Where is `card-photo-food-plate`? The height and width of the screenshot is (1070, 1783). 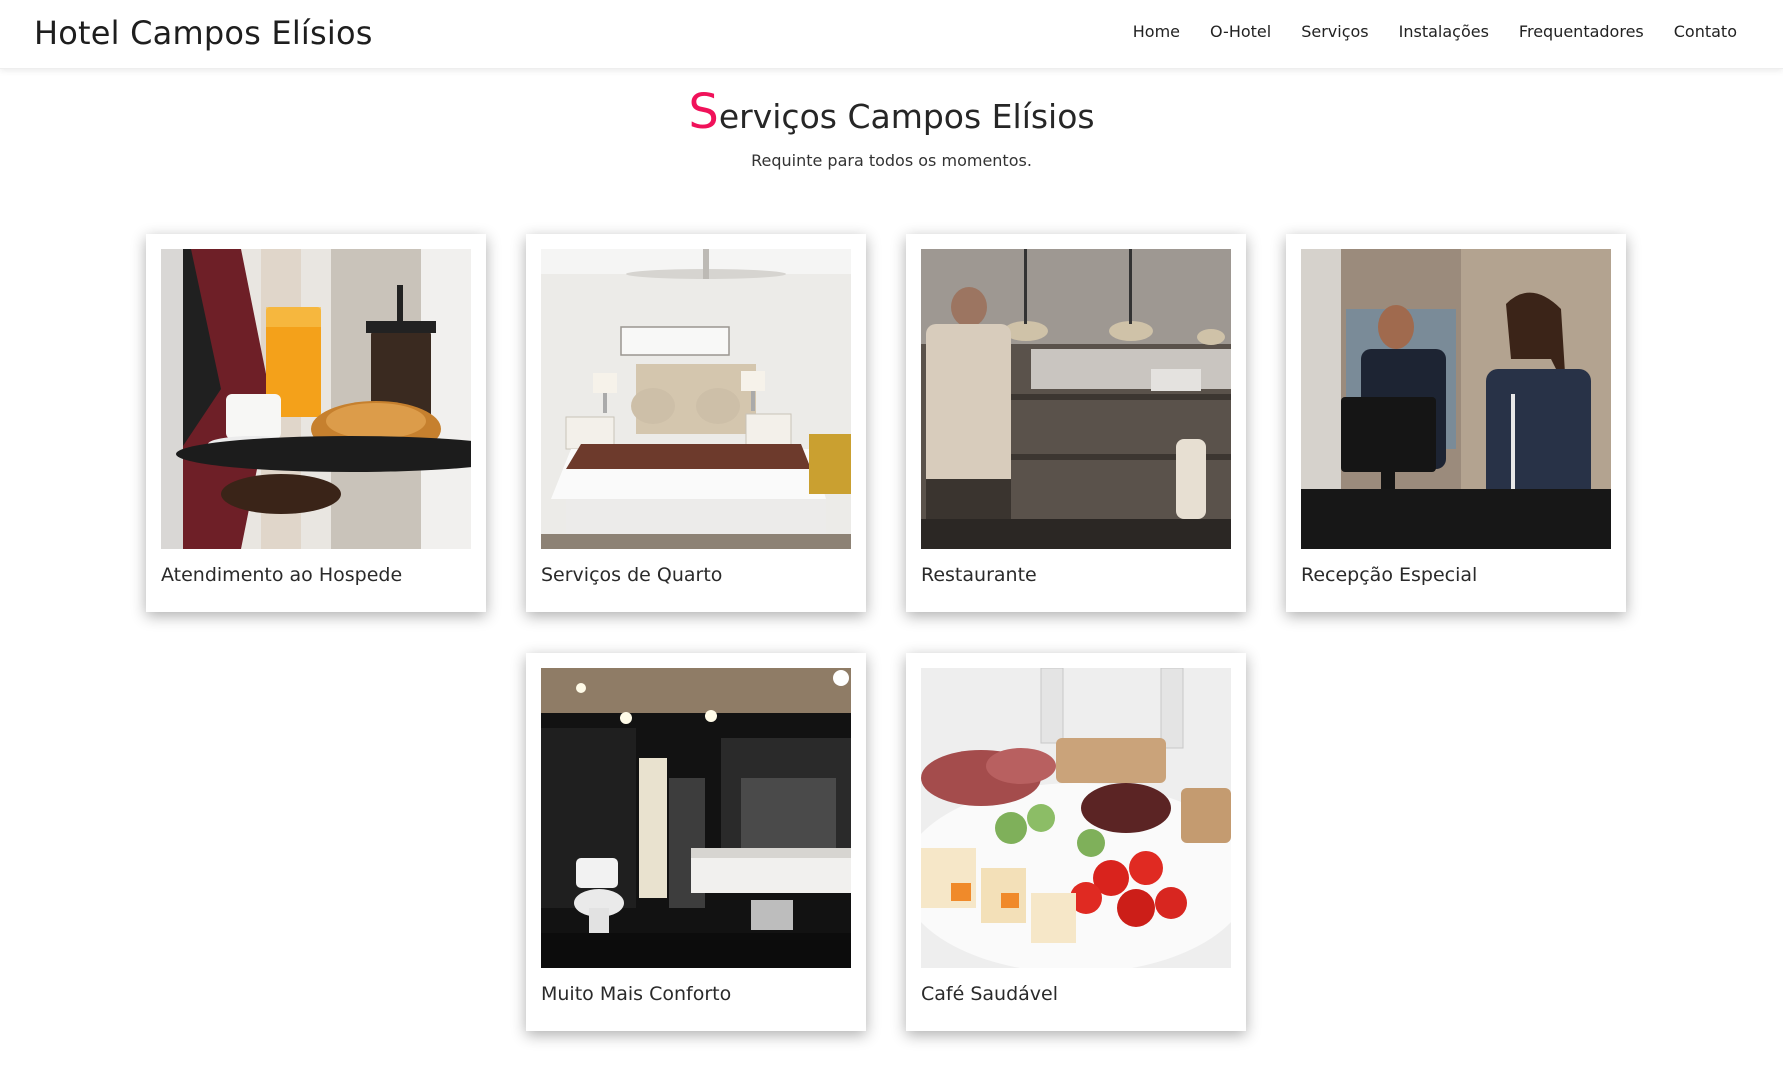
card-photo-food-plate is located at coordinates (1076, 818).